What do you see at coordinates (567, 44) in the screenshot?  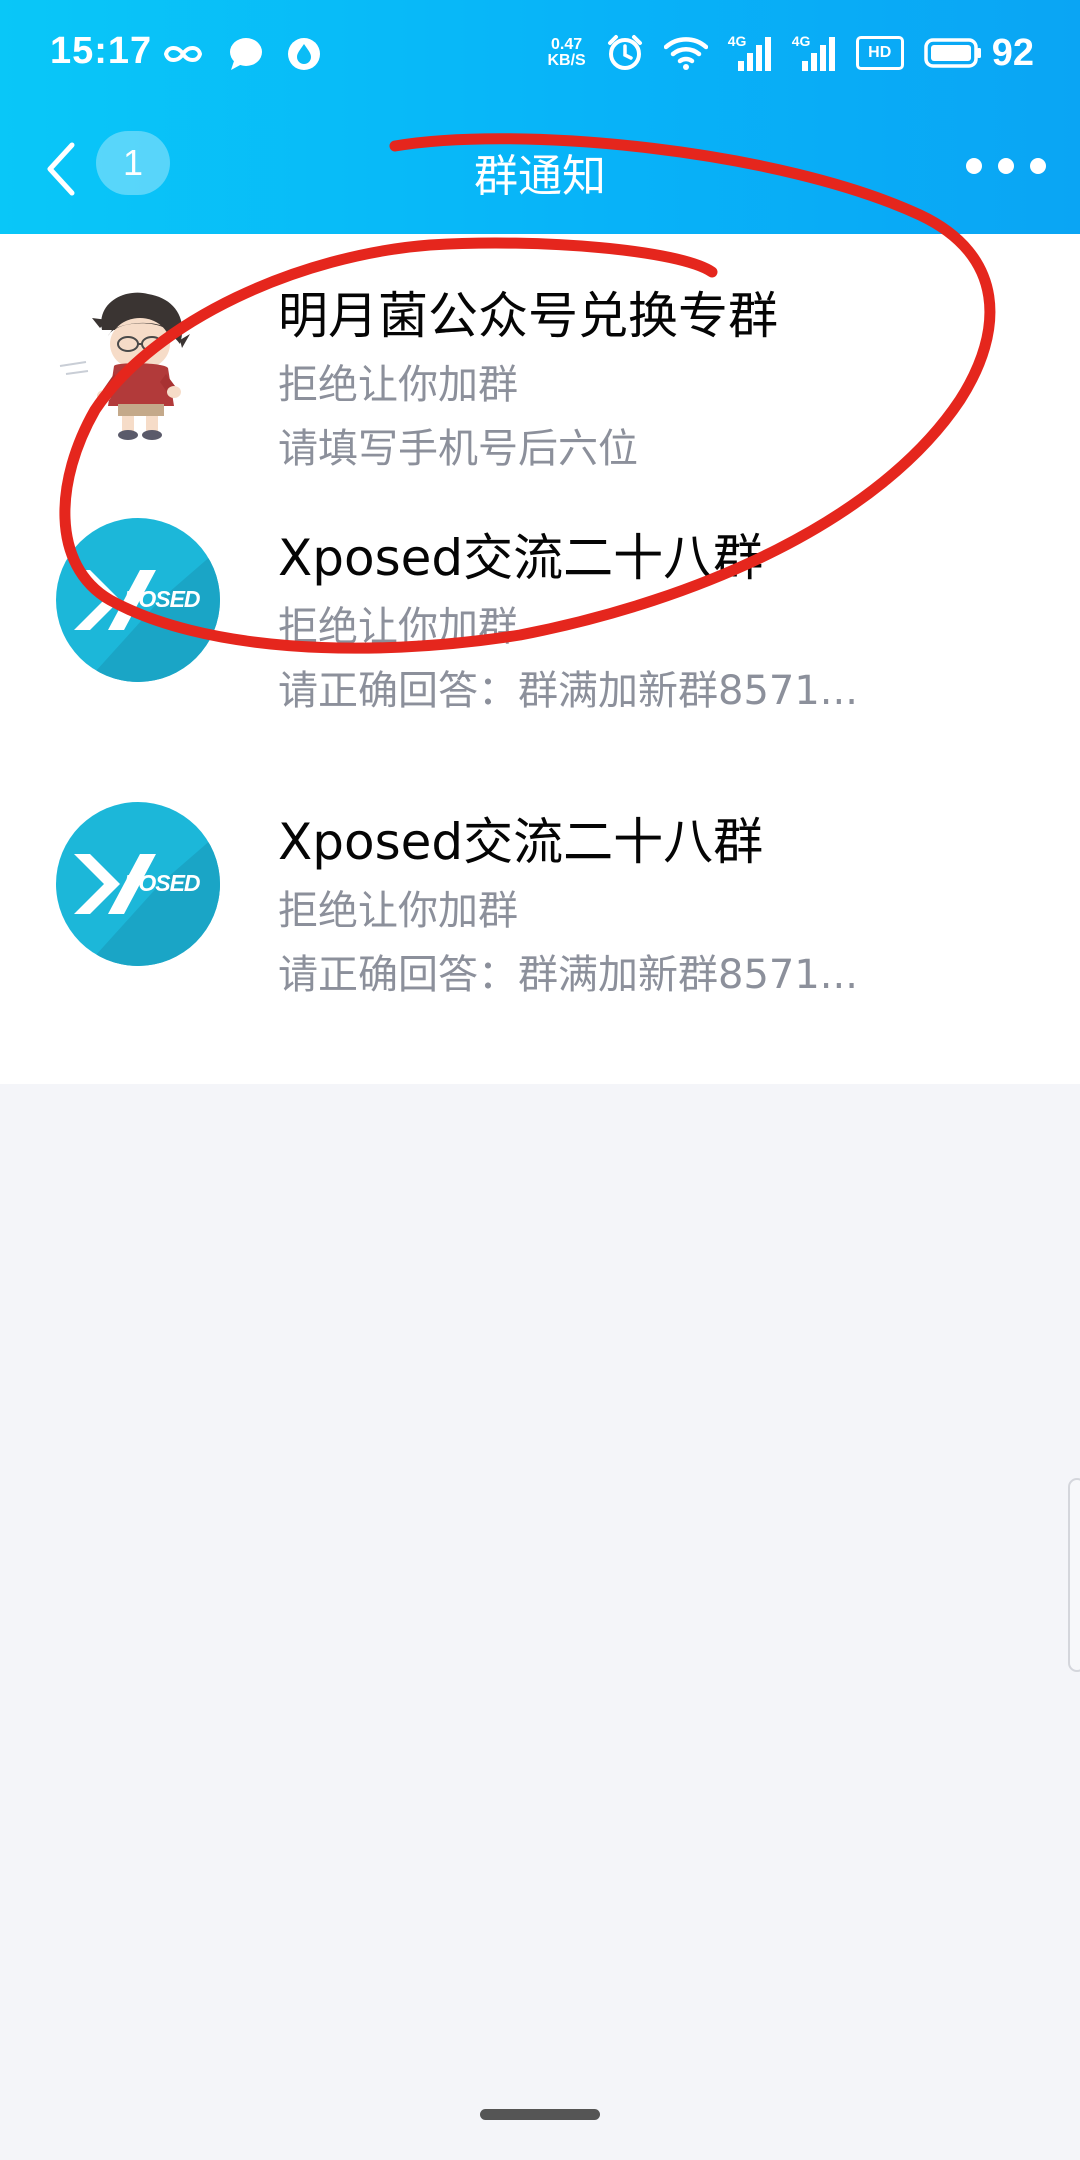 I see `net-speed-value: 0.47` at bounding box center [567, 44].